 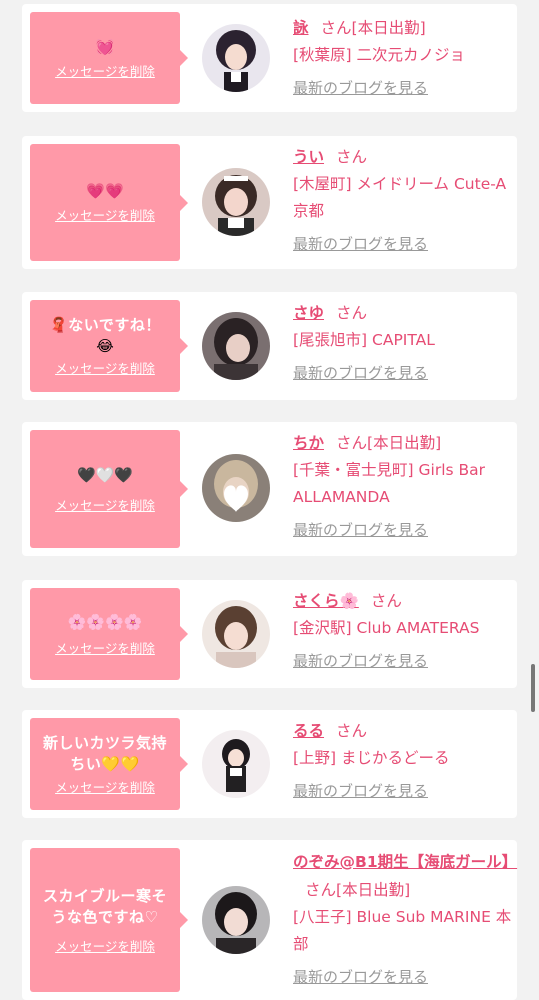 I want to click on cast-name-link: さくら🌸, so click(x=326, y=601).